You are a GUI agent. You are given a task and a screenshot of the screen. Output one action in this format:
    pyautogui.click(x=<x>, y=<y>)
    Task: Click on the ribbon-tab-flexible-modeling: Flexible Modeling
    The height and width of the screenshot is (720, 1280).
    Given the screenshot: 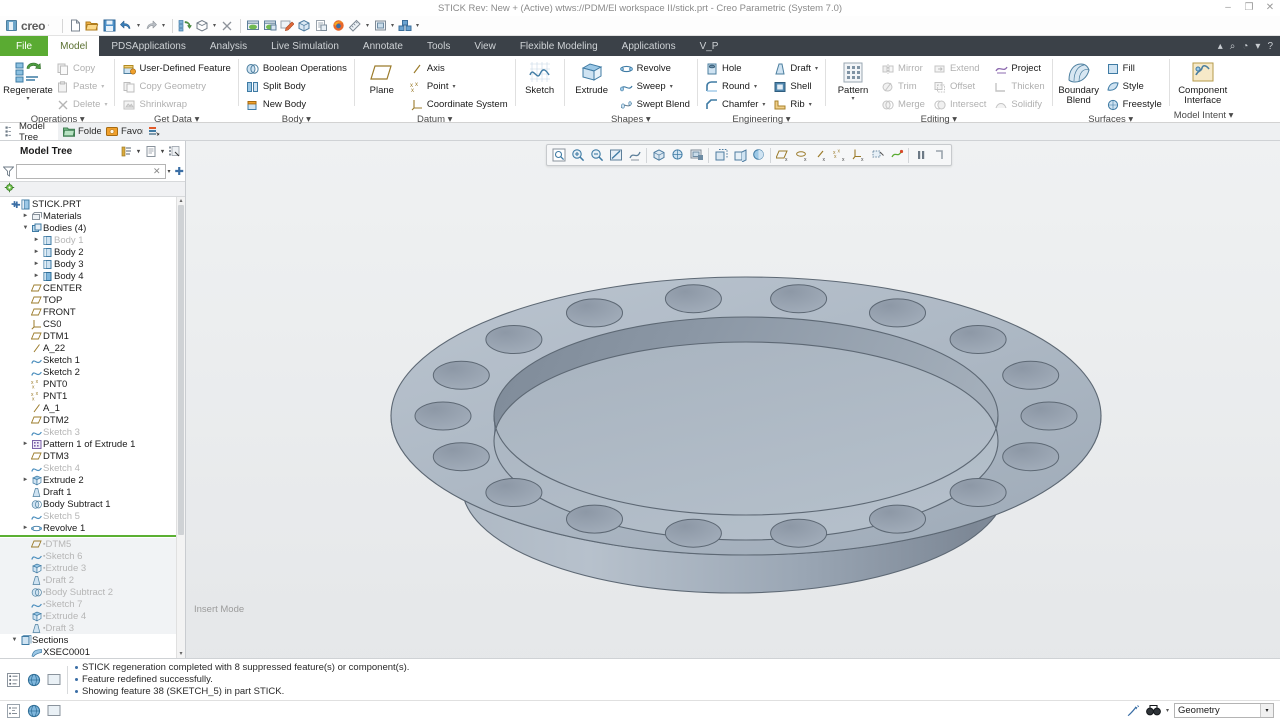 What is the action you would take?
    pyautogui.click(x=559, y=46)
    